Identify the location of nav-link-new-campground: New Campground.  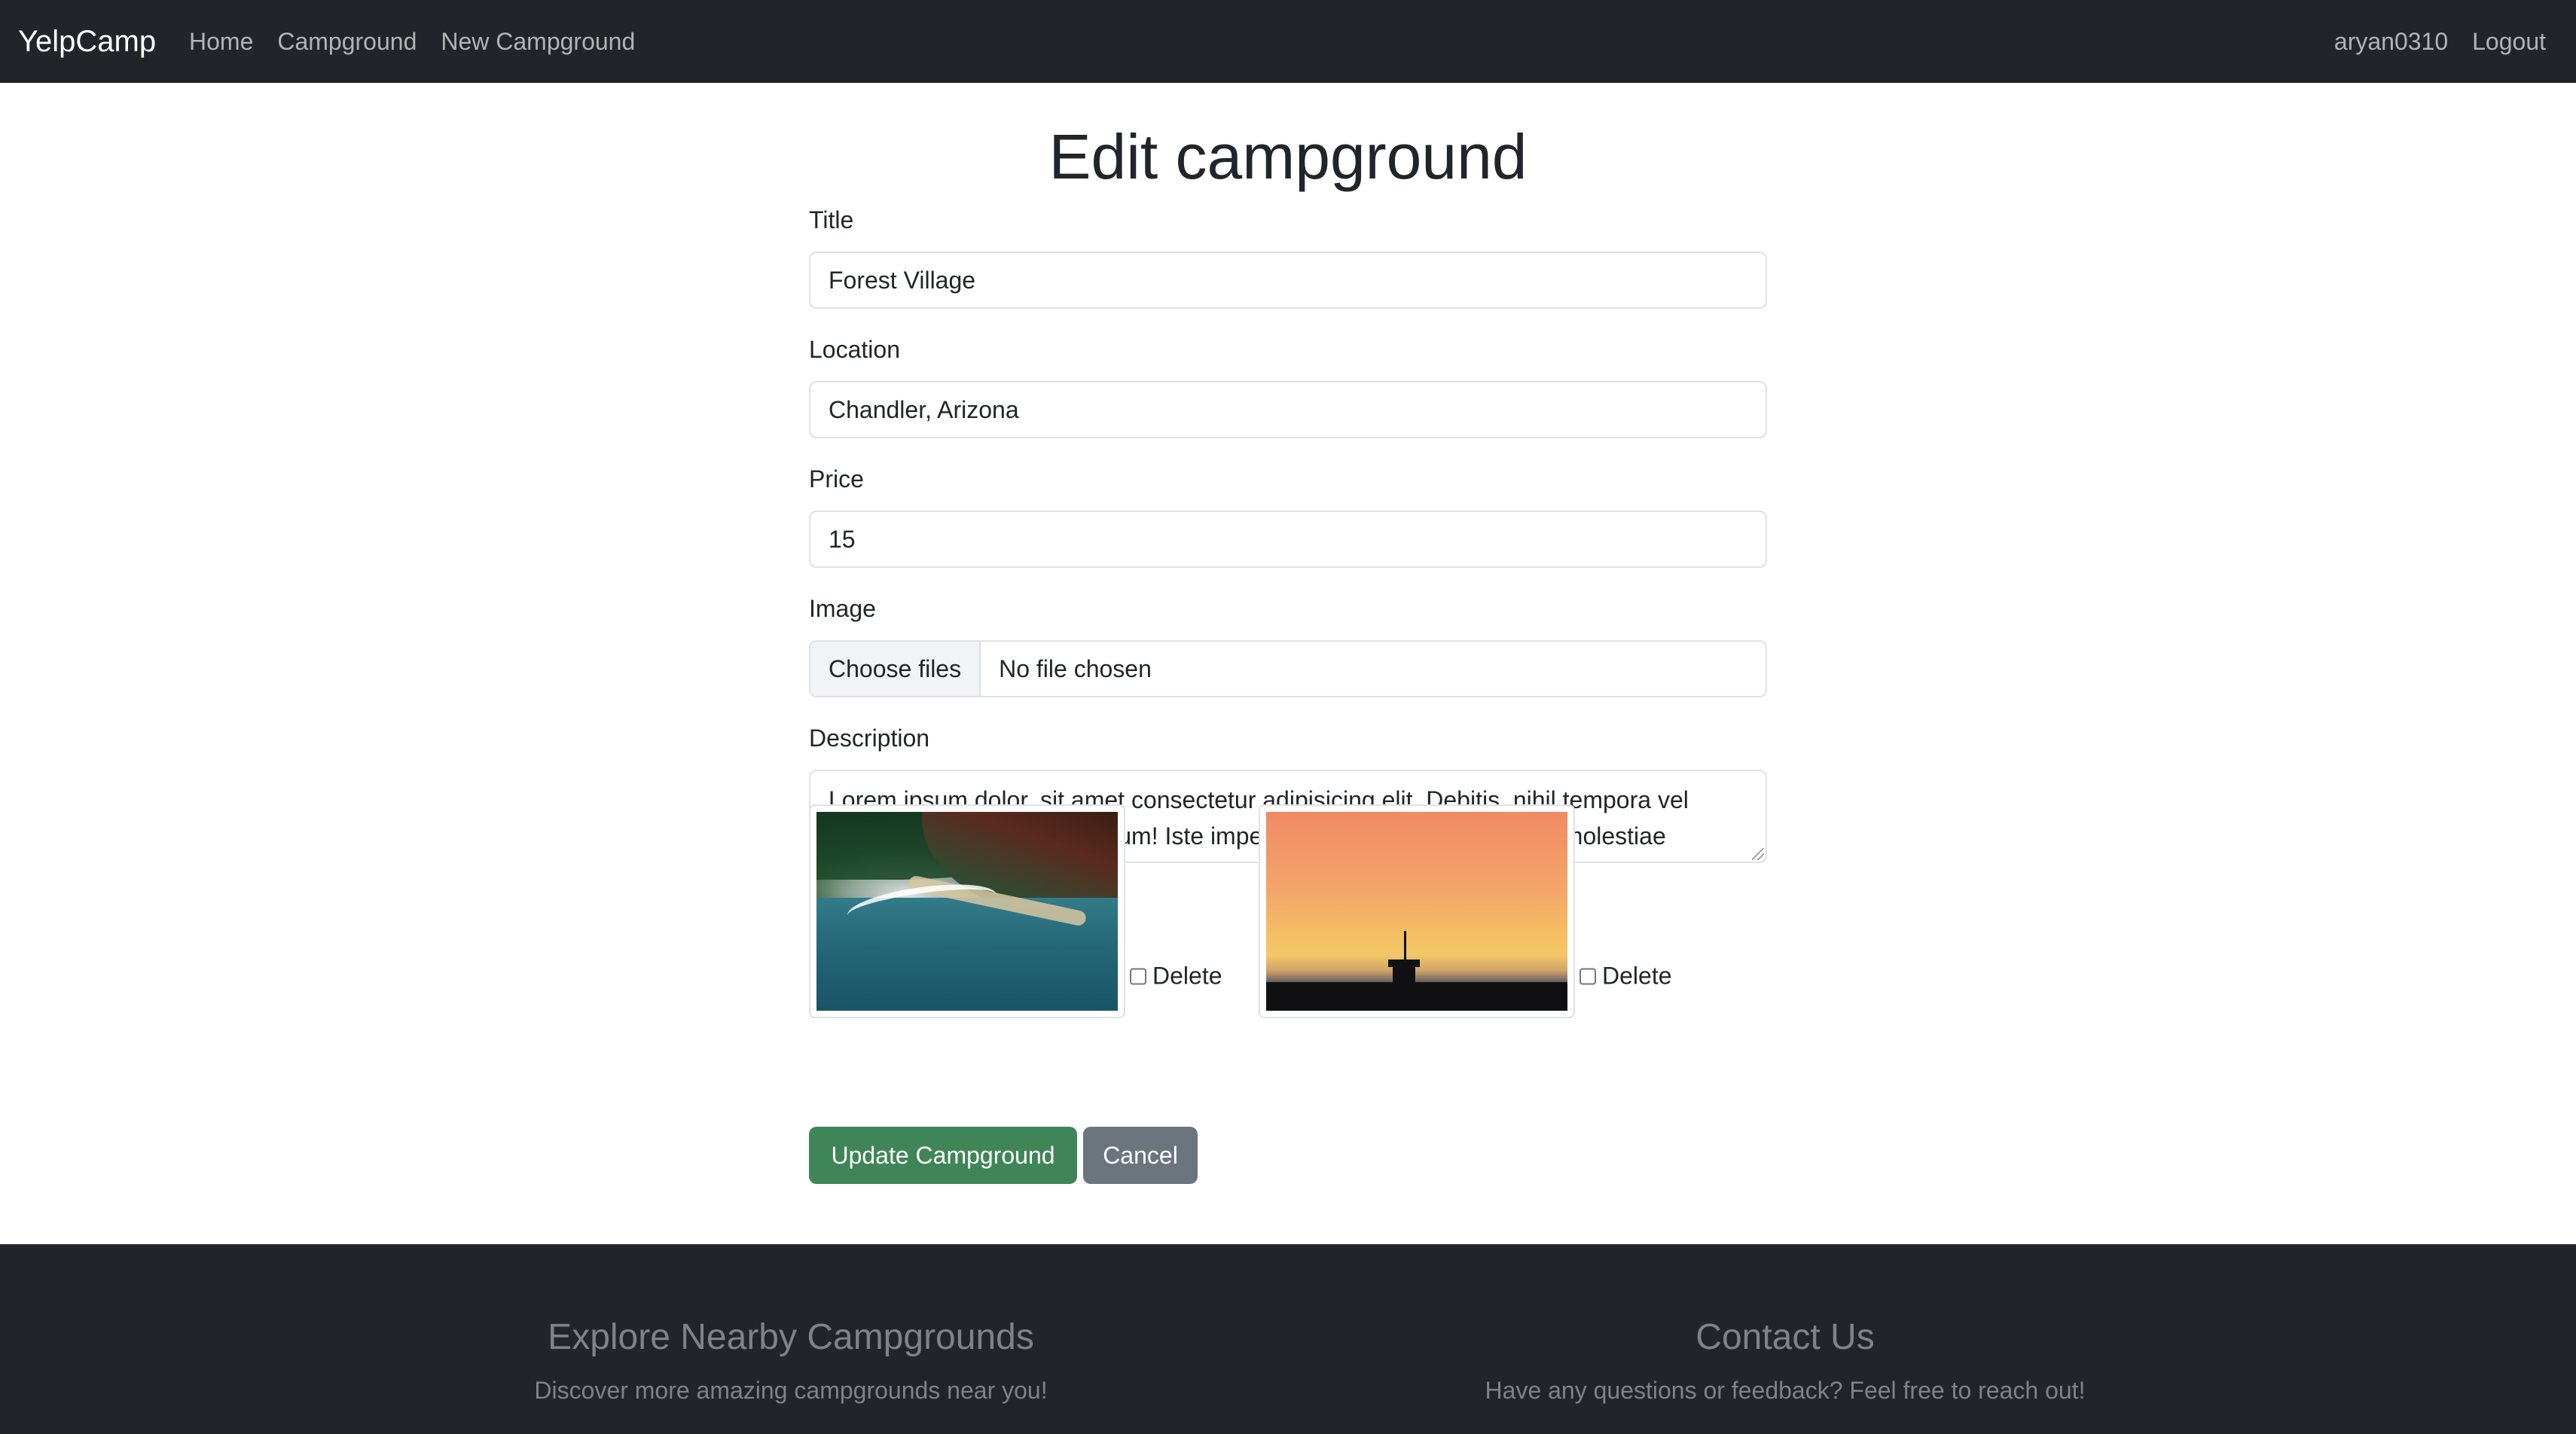
(538, 42).